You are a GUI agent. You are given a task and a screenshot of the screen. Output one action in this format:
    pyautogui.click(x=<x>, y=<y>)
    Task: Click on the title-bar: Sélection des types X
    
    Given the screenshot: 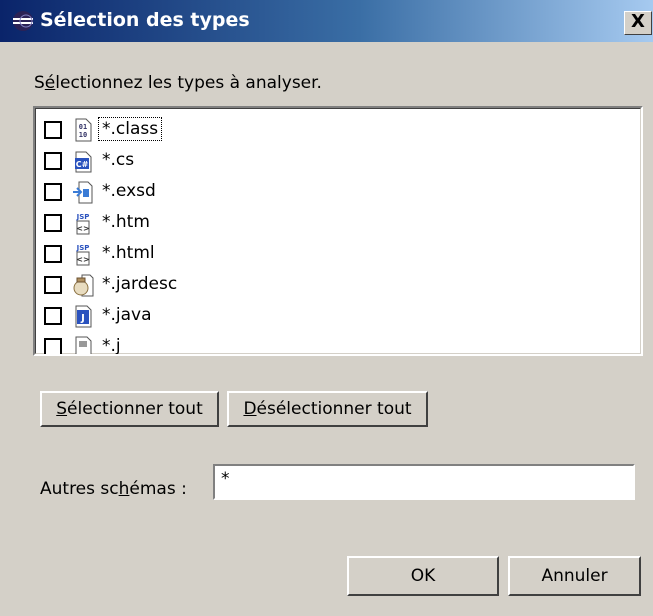 What is the action you would take?
    pyautogui.click(x=326, y=21)
    